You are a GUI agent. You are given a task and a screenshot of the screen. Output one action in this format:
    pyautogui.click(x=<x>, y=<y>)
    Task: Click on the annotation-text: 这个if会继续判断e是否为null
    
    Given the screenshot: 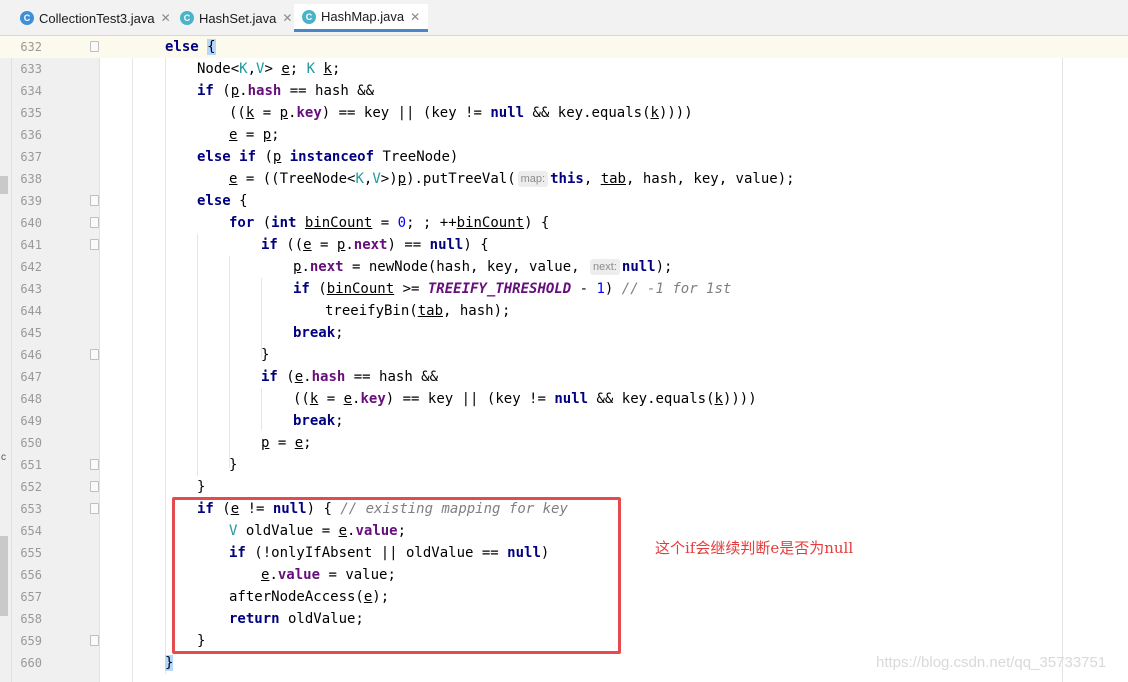 What is the action you would take?
    pyautogui.click(x=754, y=548)
    